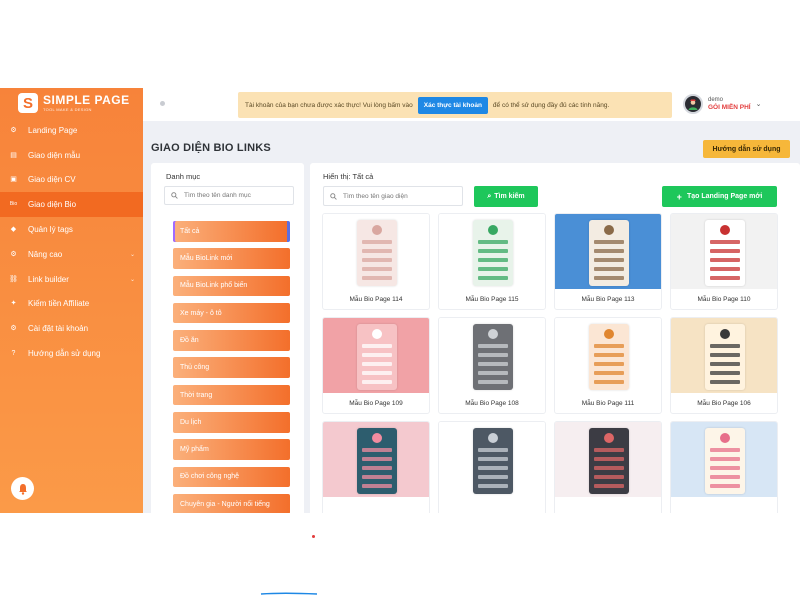 This screenshot has width=800, height=600. What do you see at coordinates (313, 536) in the screenshot?
I see `decorative-dot` at bounding box center [313, 536].